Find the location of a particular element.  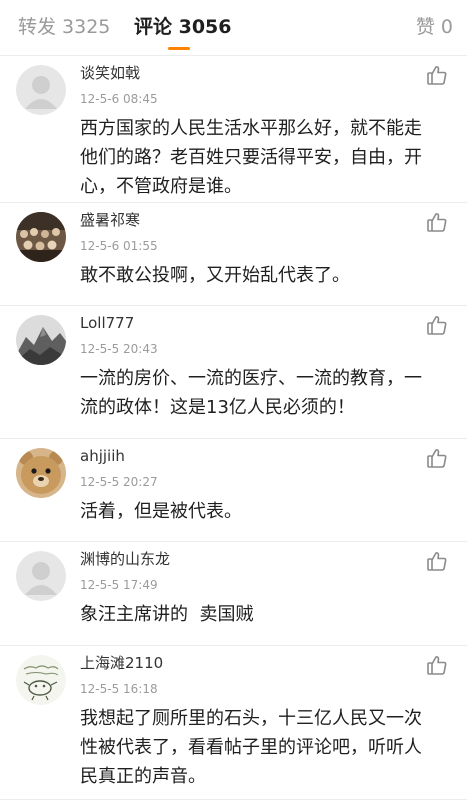

crowd-photo-avatar is located at coordinates (41, 237).